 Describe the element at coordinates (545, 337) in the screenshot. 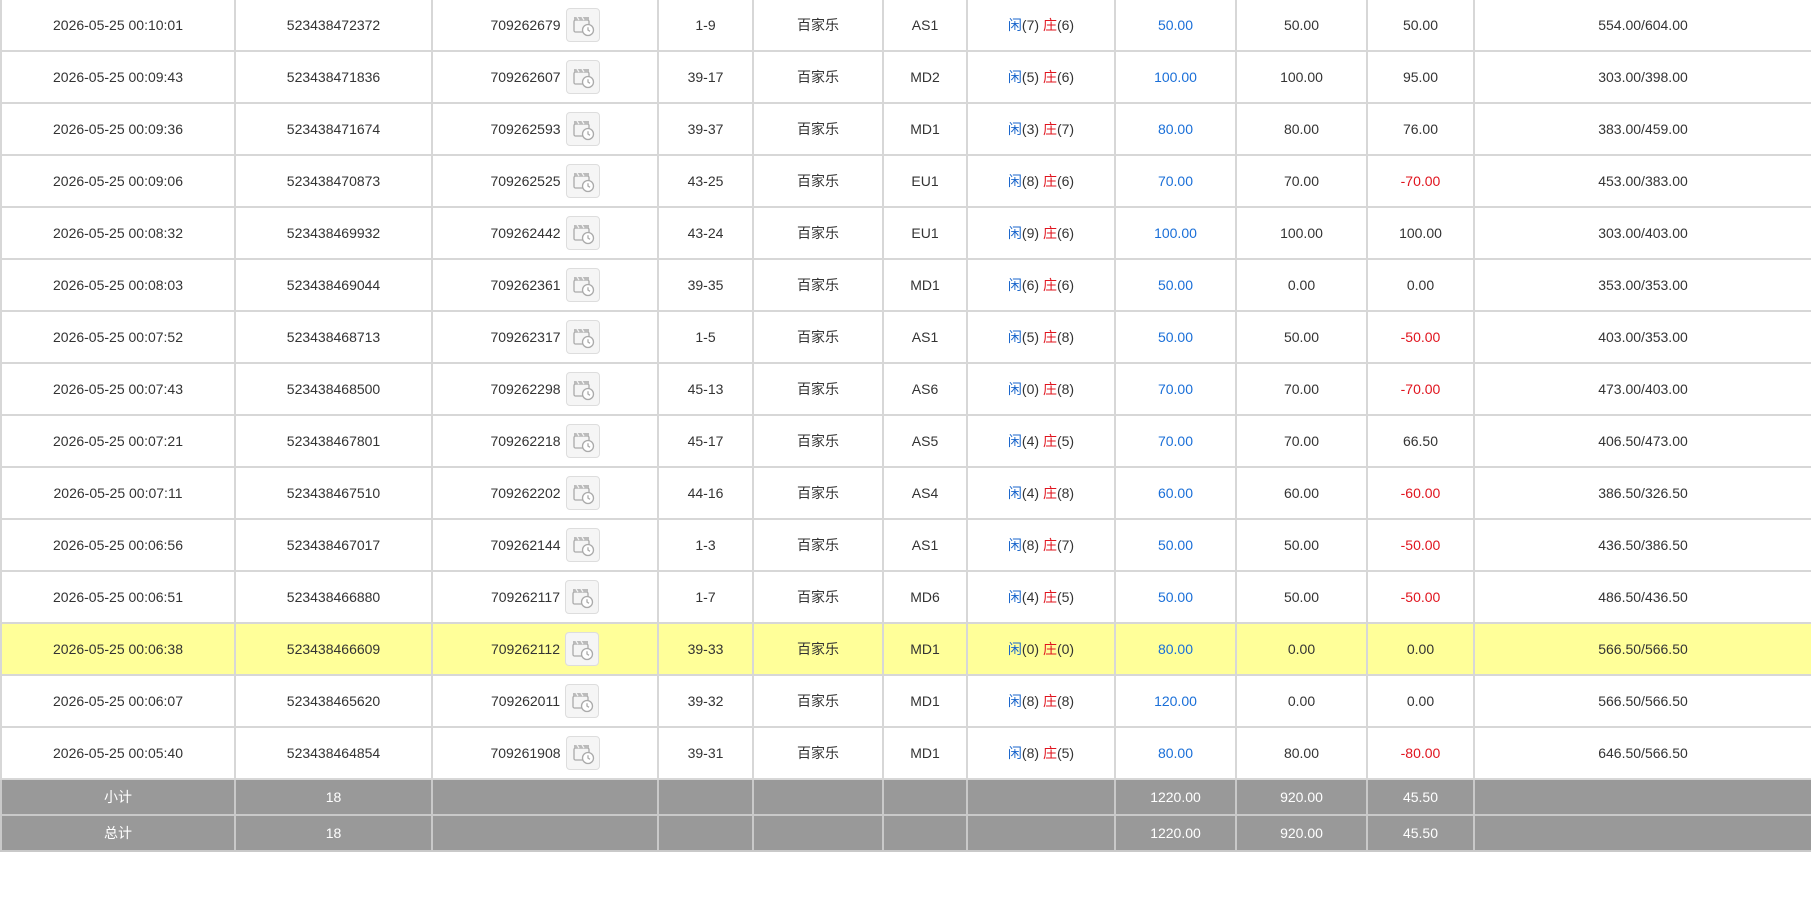

I see `game-id-cell: 709262317` at that location.